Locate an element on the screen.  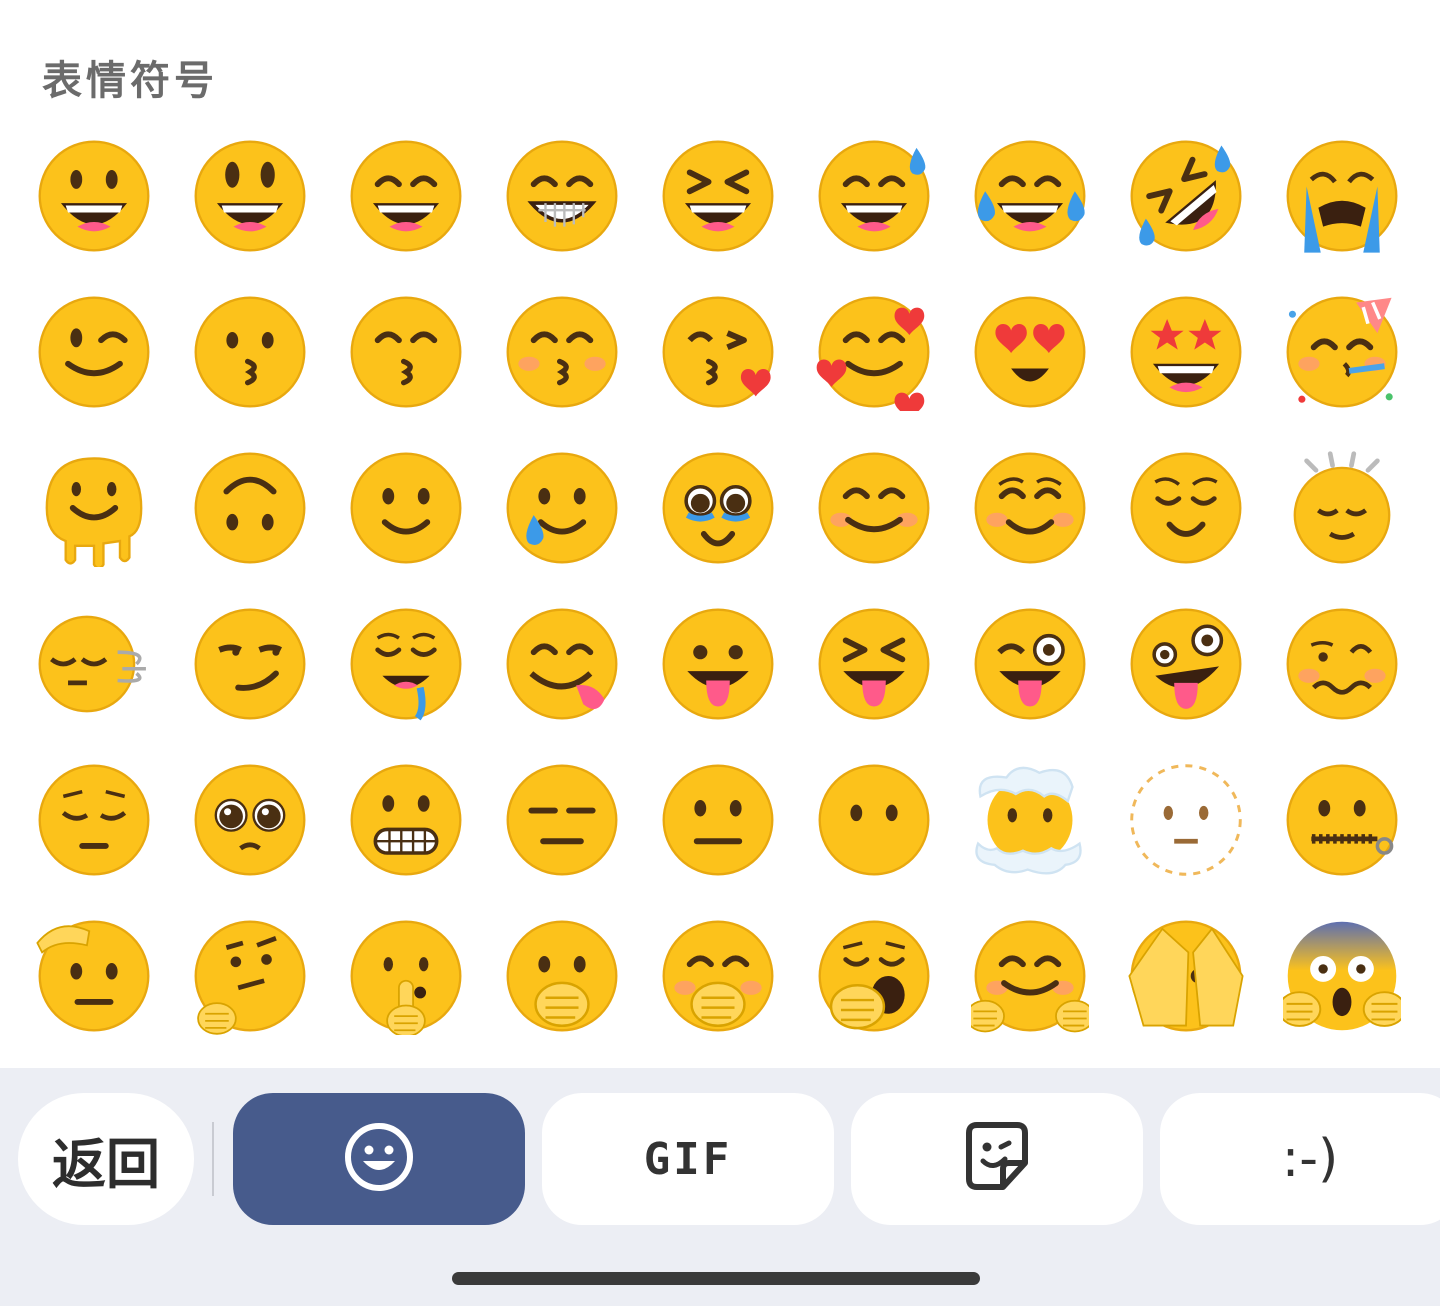
tab-stickers is located at coordinates (997, 1159).